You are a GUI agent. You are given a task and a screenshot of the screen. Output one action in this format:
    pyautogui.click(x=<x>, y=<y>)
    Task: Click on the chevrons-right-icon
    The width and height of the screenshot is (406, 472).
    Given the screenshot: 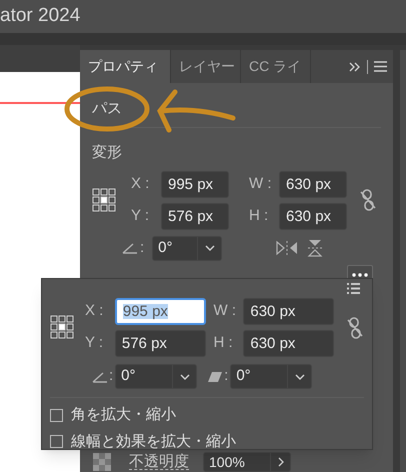 What is the action you would take?
    pyautogui.click(x=355, y=67)
    